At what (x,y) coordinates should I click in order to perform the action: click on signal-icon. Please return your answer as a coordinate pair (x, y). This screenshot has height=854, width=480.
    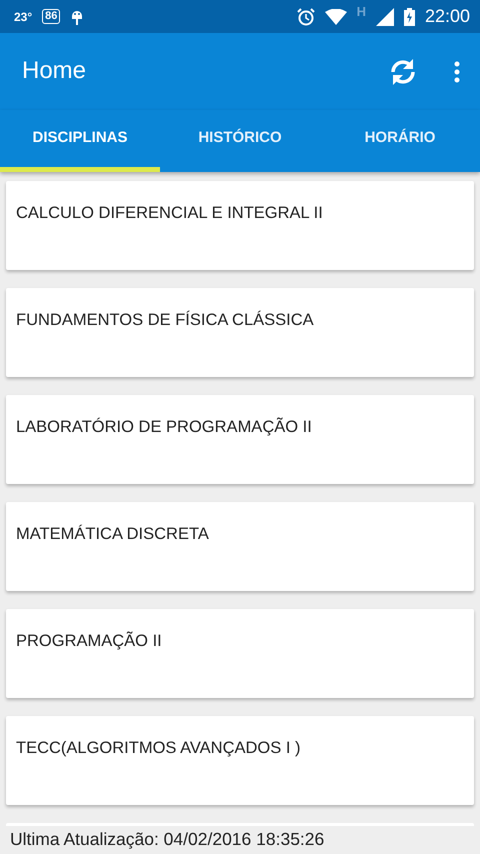
    Looking at the image, I should click on (385, 17).